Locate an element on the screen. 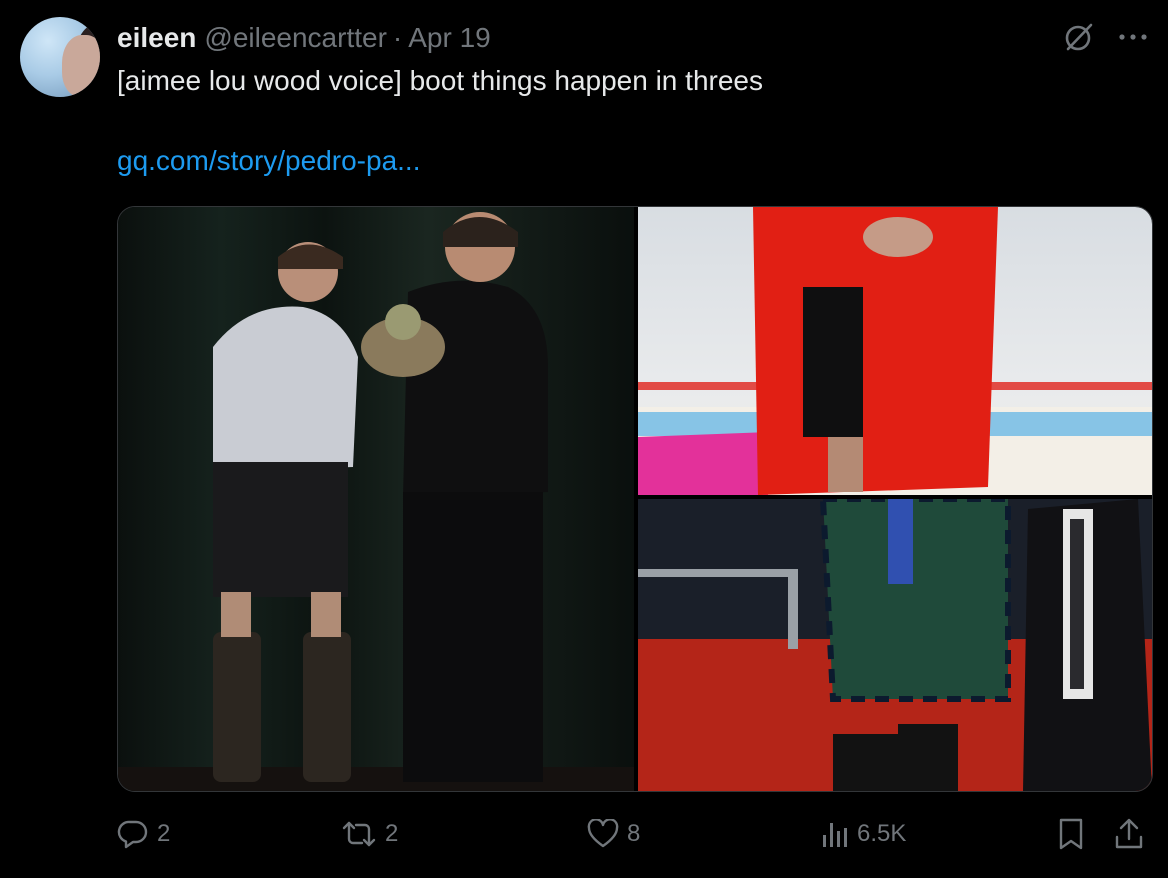  reply-count: 2 is located at coordinates (164, 833).